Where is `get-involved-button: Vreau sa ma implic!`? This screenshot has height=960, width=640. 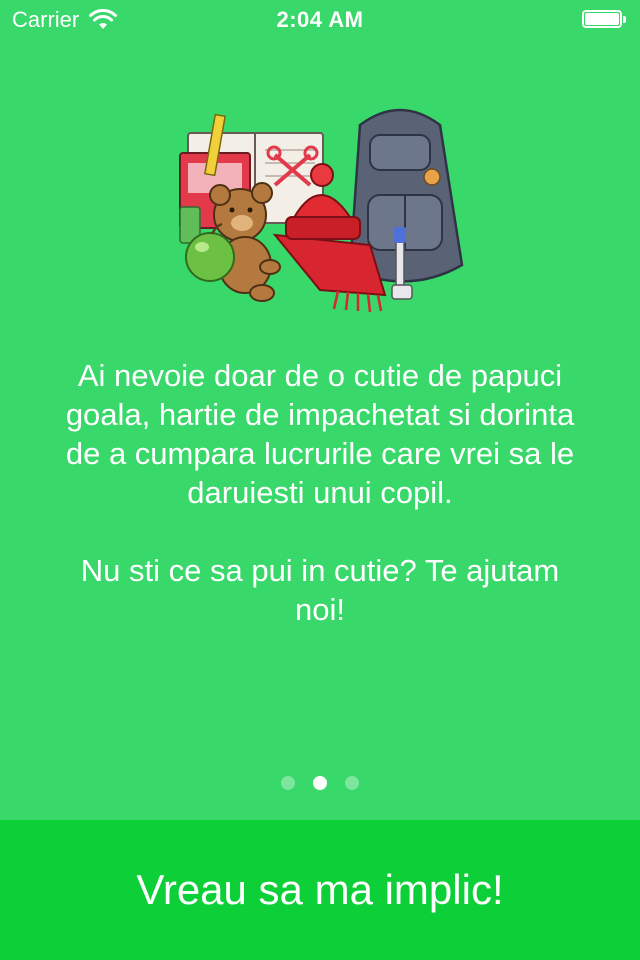 get-involved-button: Vreau sa ma implic! is located at coordinates (320, 890).